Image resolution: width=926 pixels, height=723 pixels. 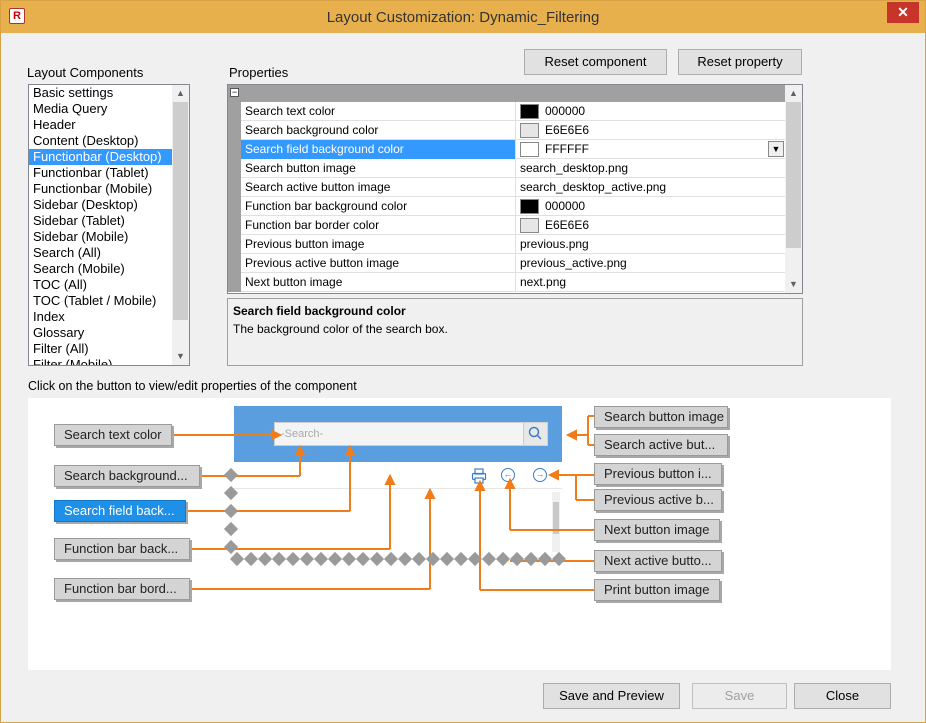 I want to click on component-list-item: Search (All), so click(x=109, y=253).